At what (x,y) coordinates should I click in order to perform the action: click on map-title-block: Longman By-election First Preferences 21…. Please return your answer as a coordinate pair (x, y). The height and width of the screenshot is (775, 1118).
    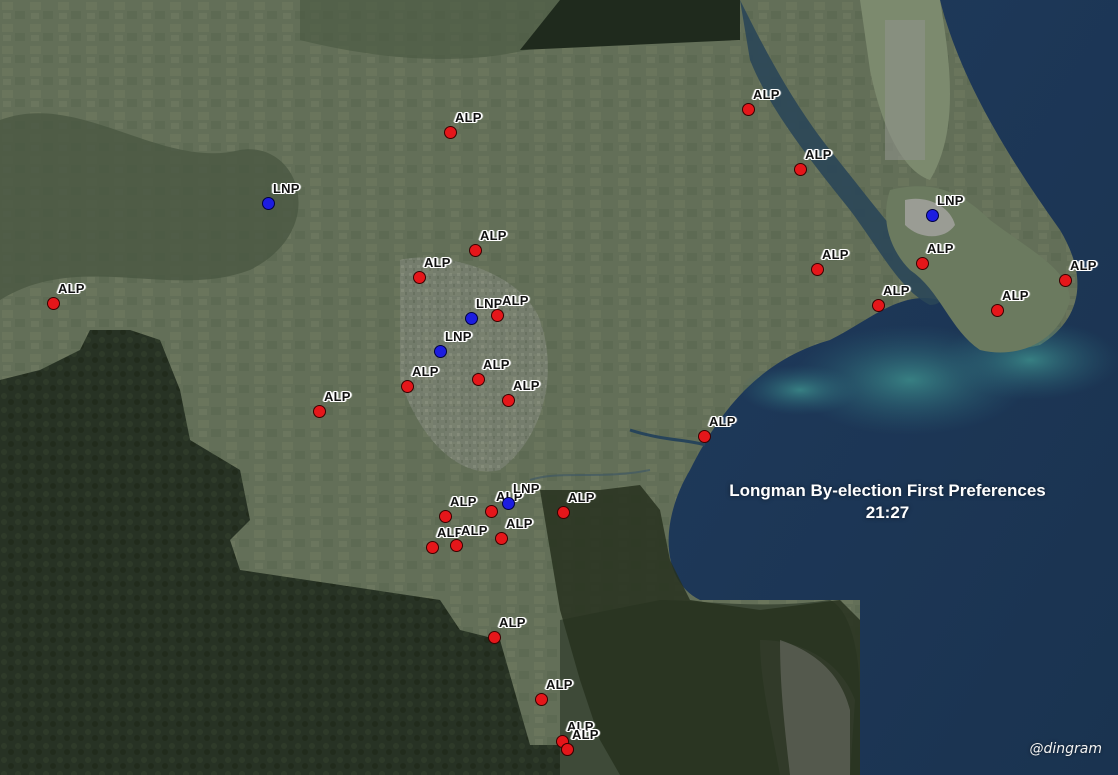
    Looking at the image, I should click on (887, 502).